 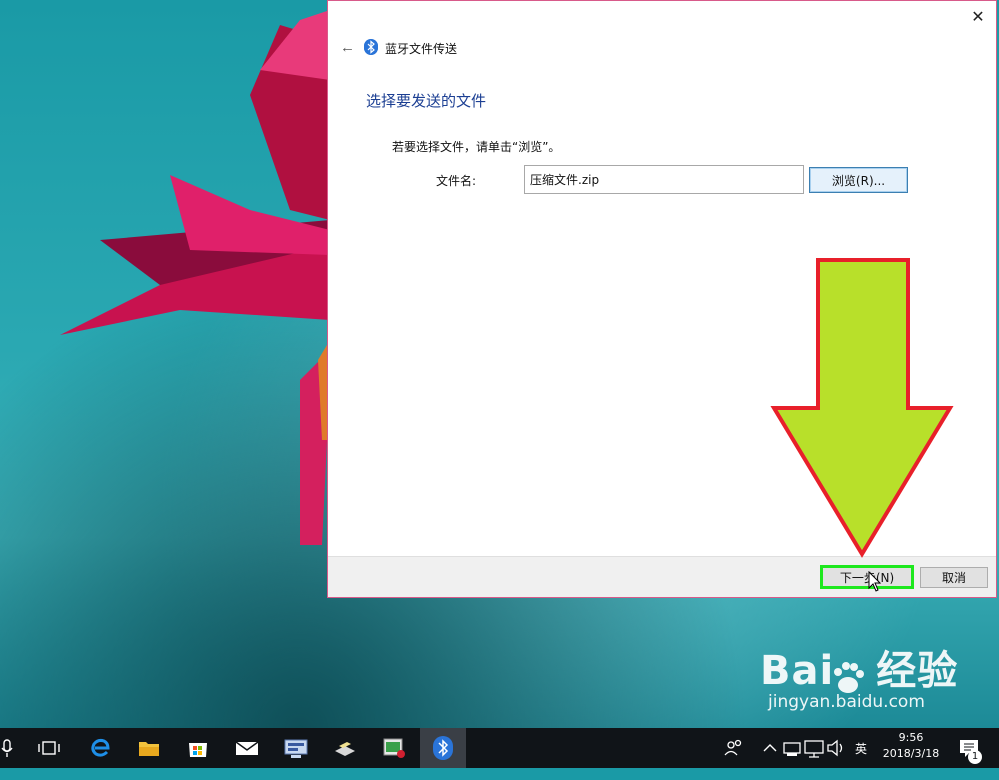 I want to click on instruction-text: 若要选择文件，请单击“浏览”。, so click(x=476, y=147).